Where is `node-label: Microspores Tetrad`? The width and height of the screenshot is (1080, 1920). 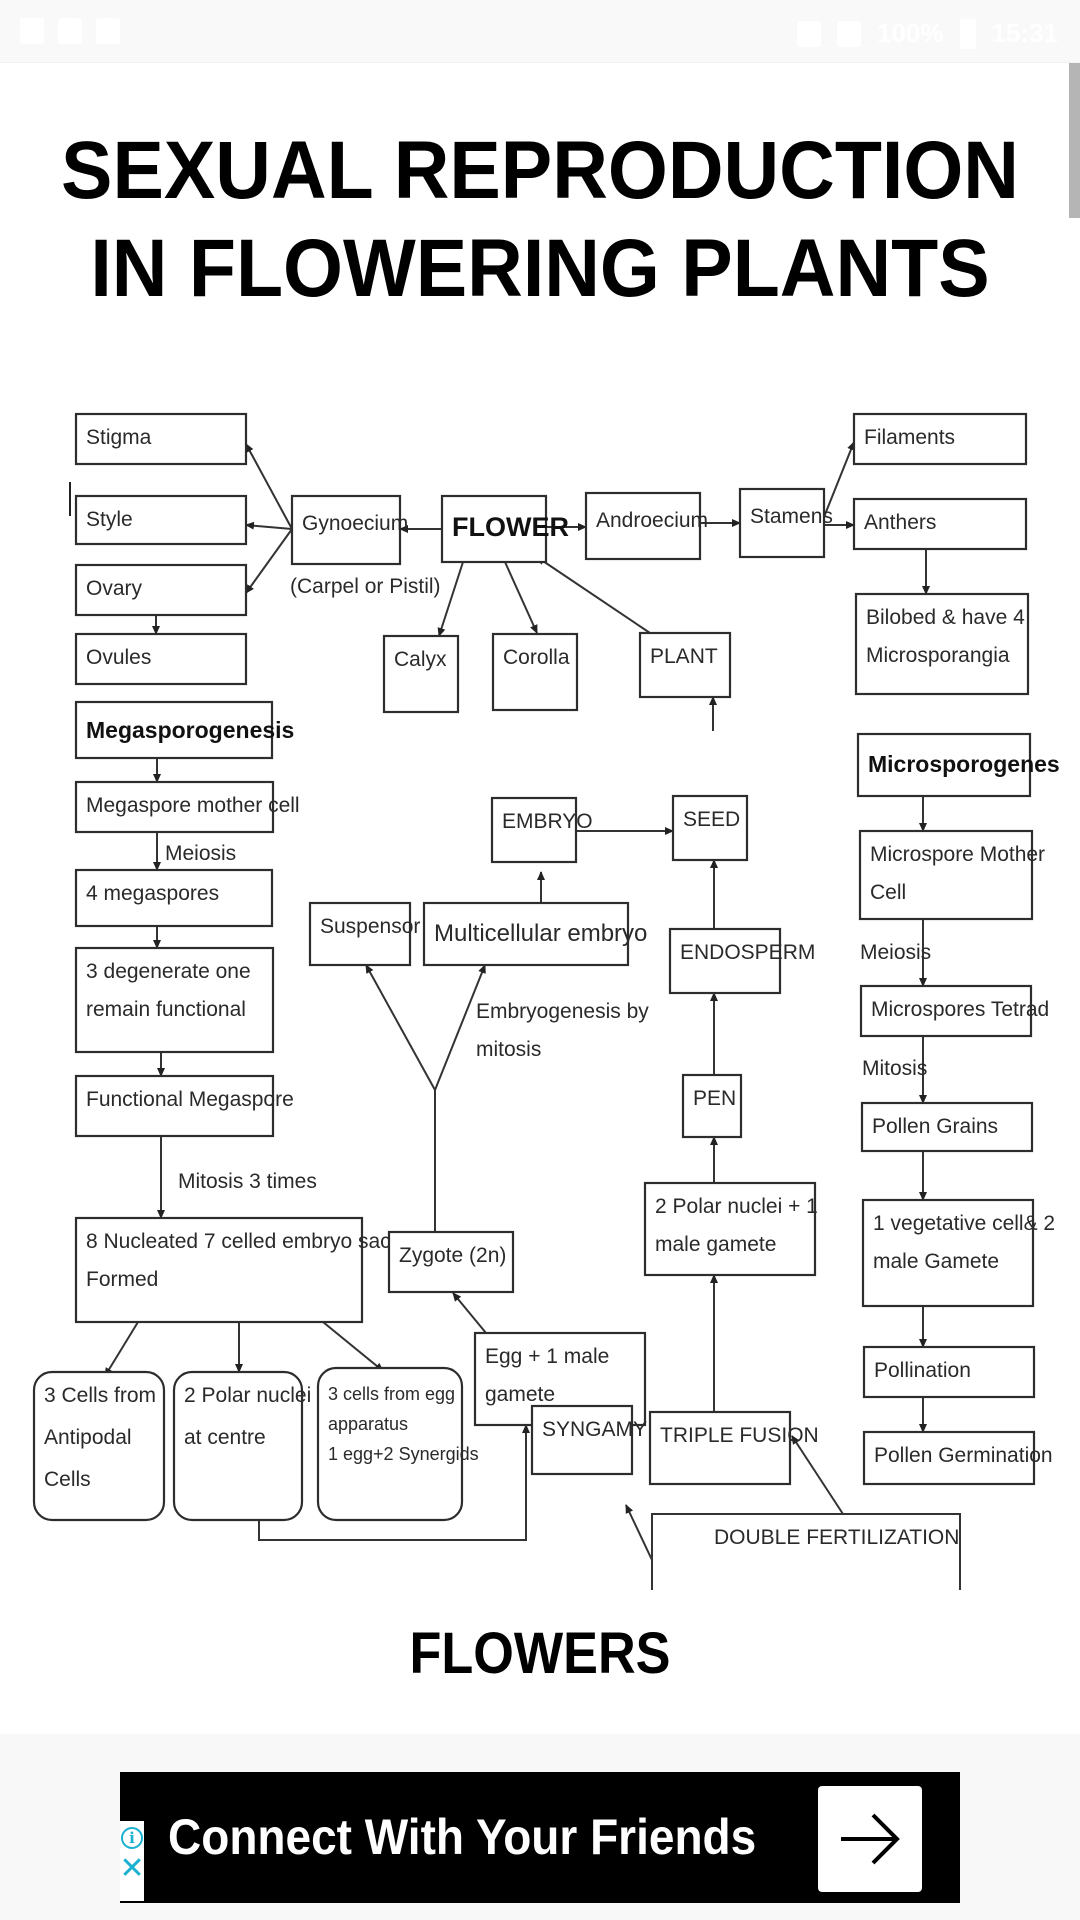 node-label: Microspores Tetrad is located at coordinates (960, 1009).